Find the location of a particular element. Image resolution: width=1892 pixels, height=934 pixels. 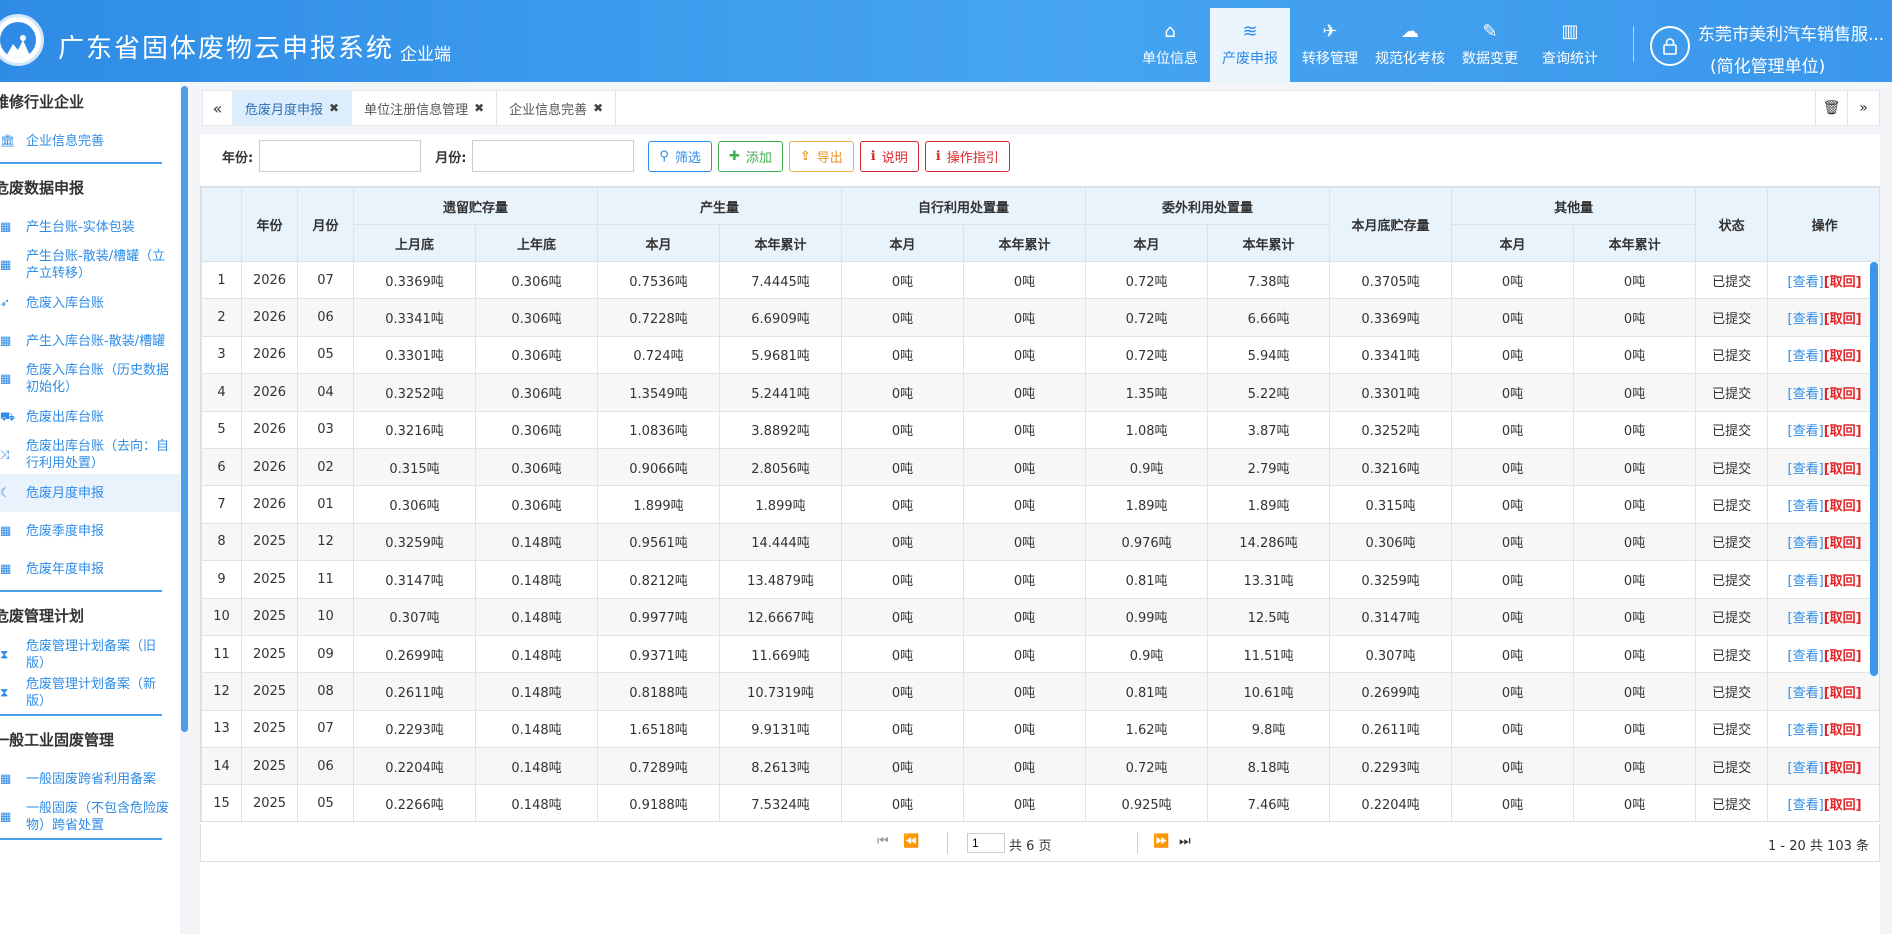

sidebar-item: ▦ 一般固废跨省利用备案 is located at coordinates (90, 779).